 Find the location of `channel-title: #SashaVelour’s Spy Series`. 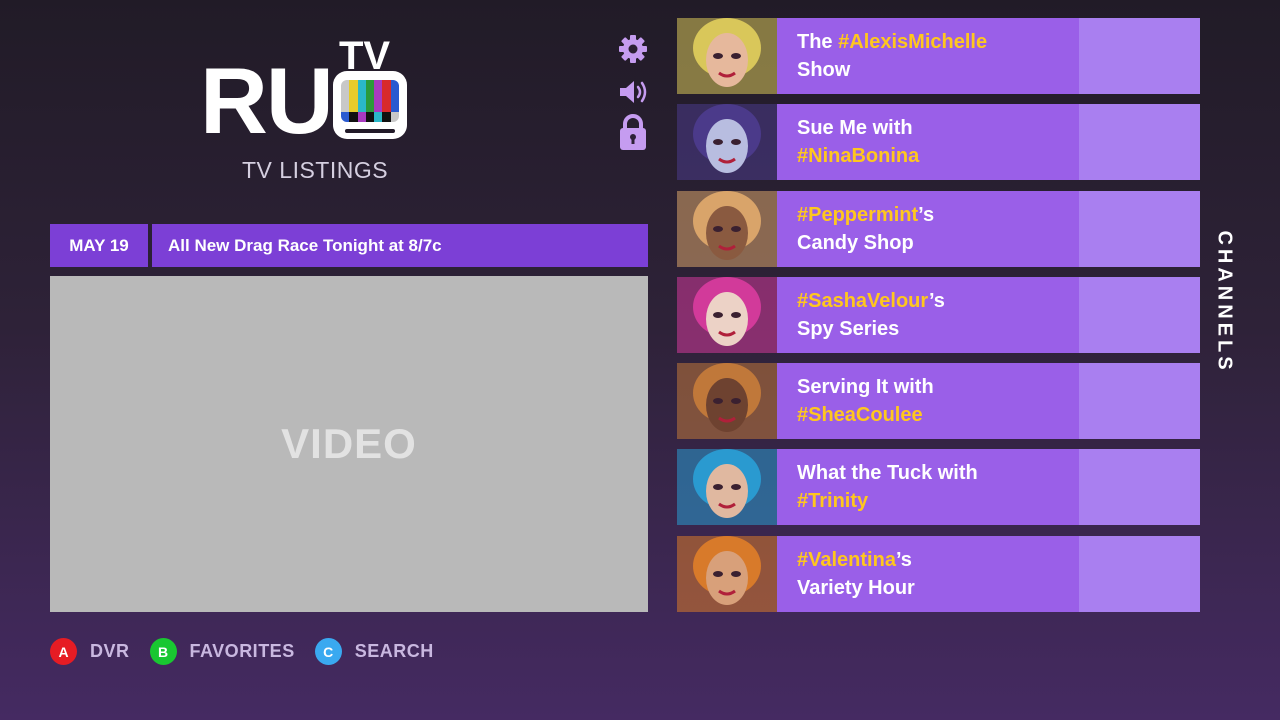

channel-title: #SashaVelour’s Spy Series is located at coordinates (928, 314).